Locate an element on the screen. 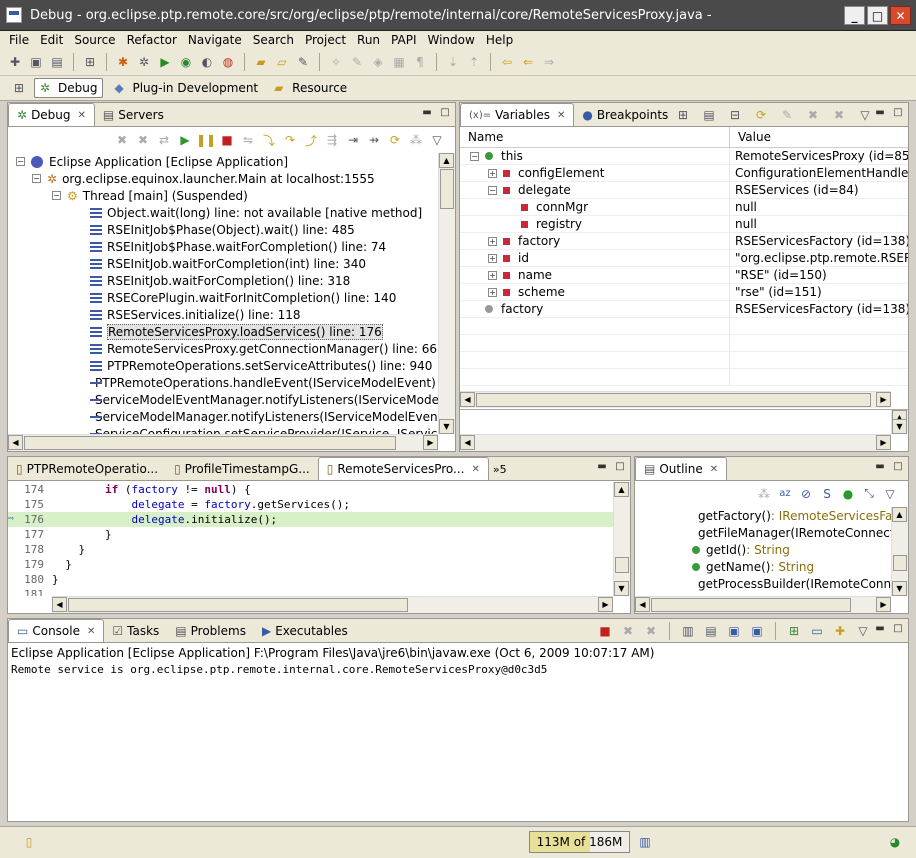 This screenshot has height=858, width=916. detail-vscroll: ▲ ▼ is located at coordinates (899, 422).